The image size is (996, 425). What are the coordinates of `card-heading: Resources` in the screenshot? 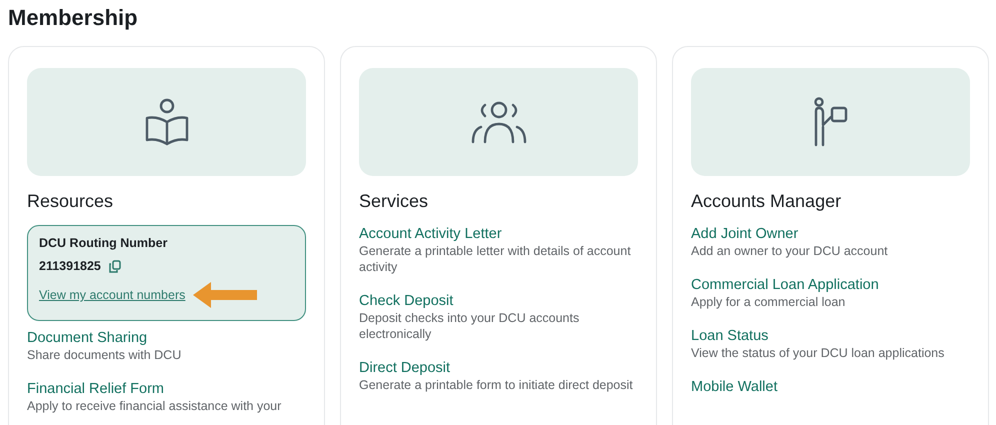 It's located at (70, 201).